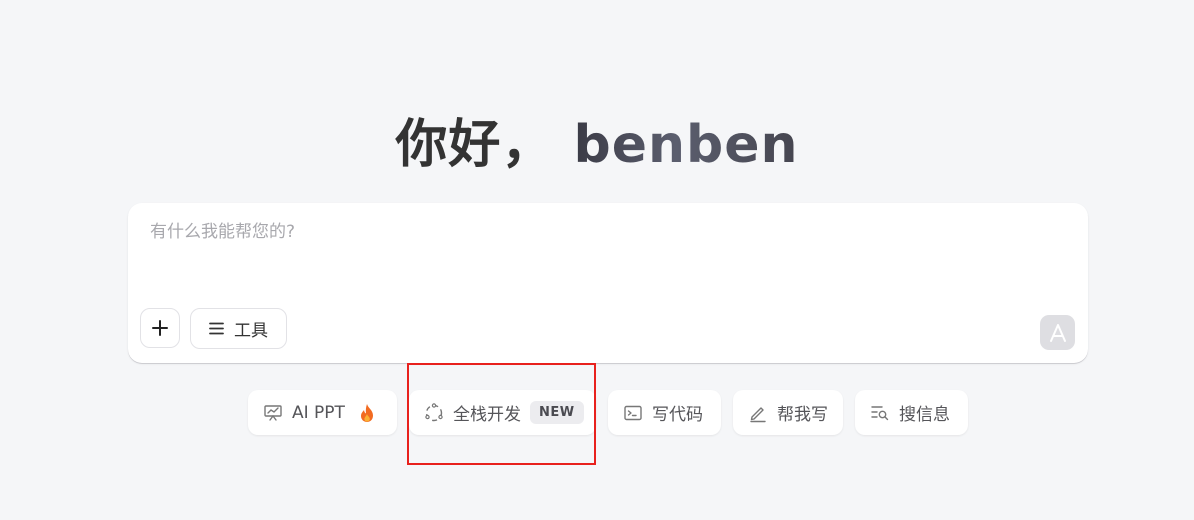 The width and height of the screenshot is (1194, 520). Describe the element at coordinates (216, 328) in the screenshot. I see `menu-icon` at that location.